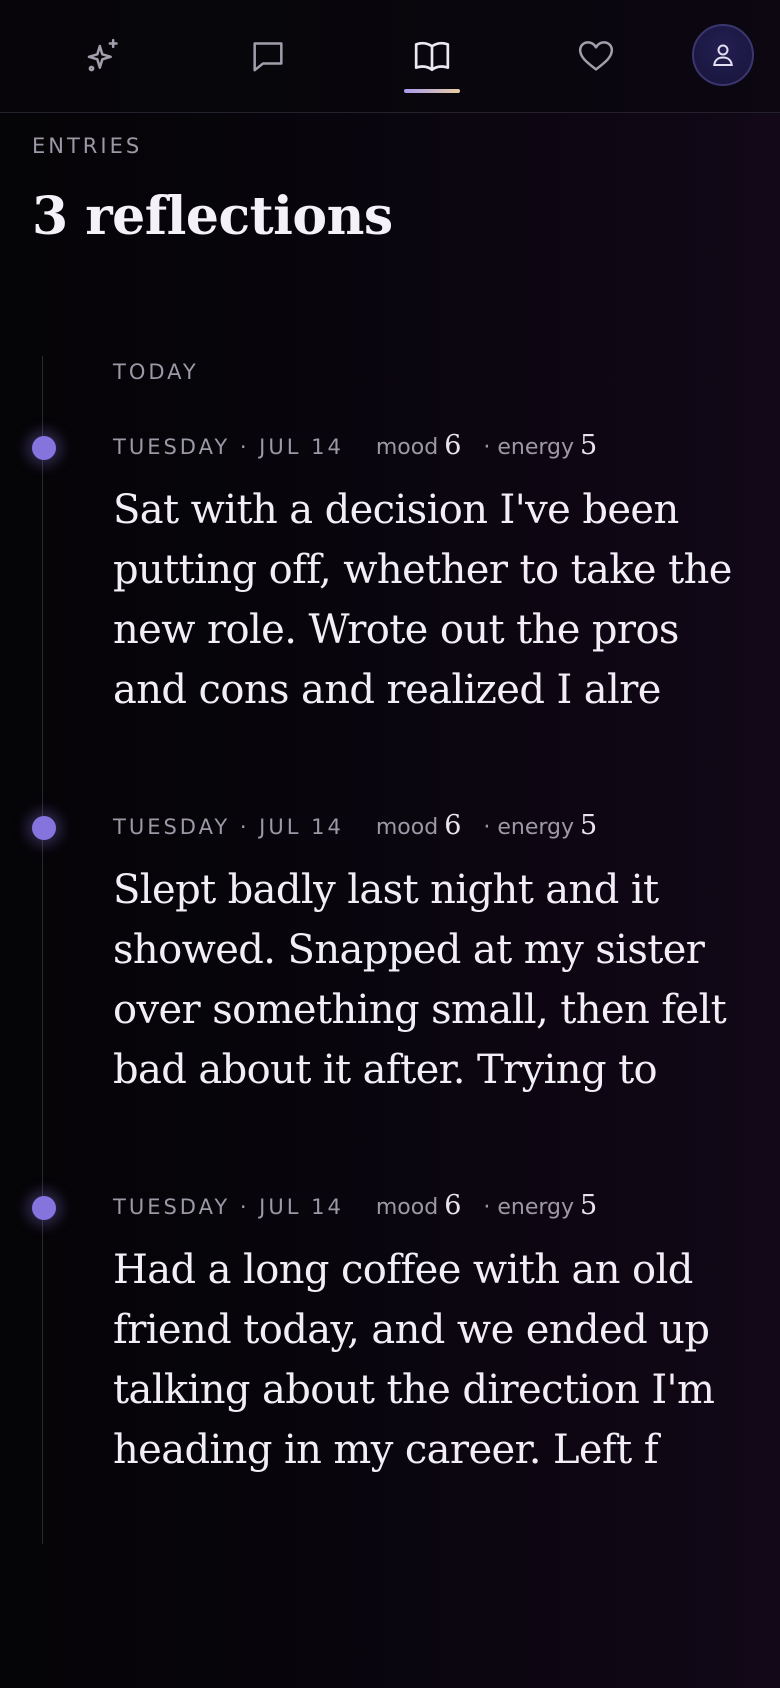 This screenshot has width=780, height=1688. I want to click on top-navigation, so click(390, 56).